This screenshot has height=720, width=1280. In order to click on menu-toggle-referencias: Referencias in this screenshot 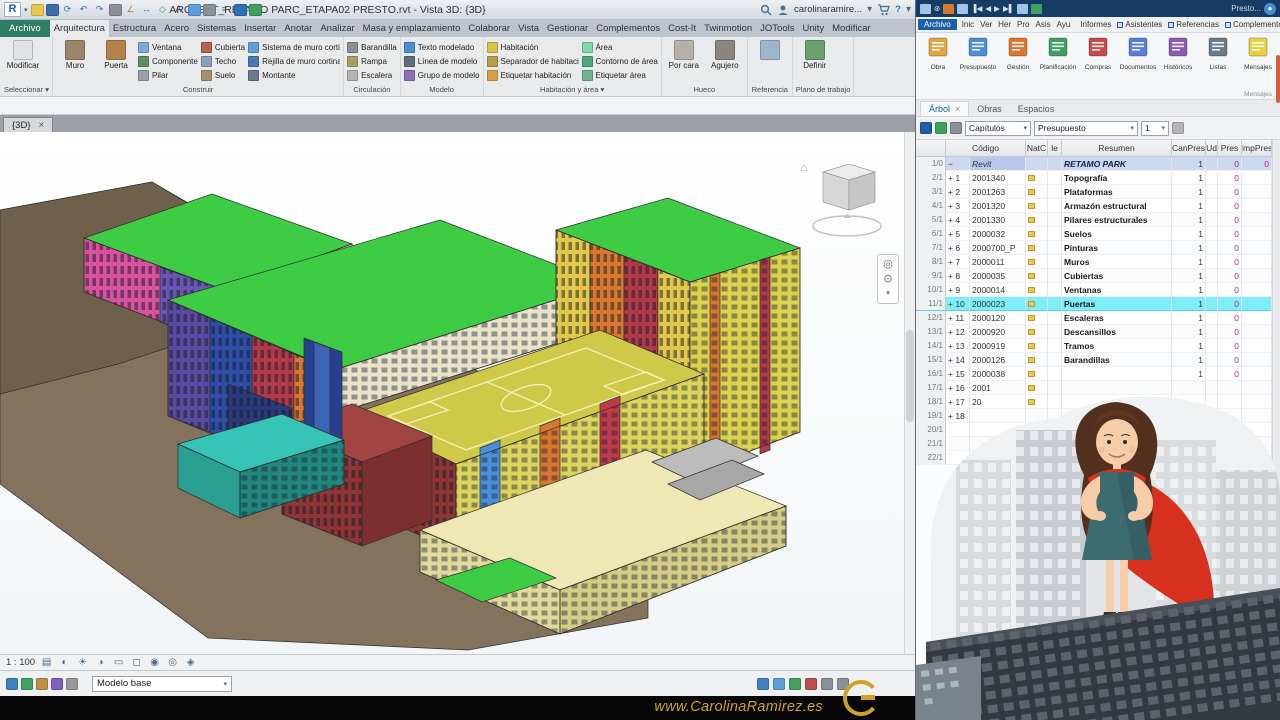, I will do `click(1193, 24)`.